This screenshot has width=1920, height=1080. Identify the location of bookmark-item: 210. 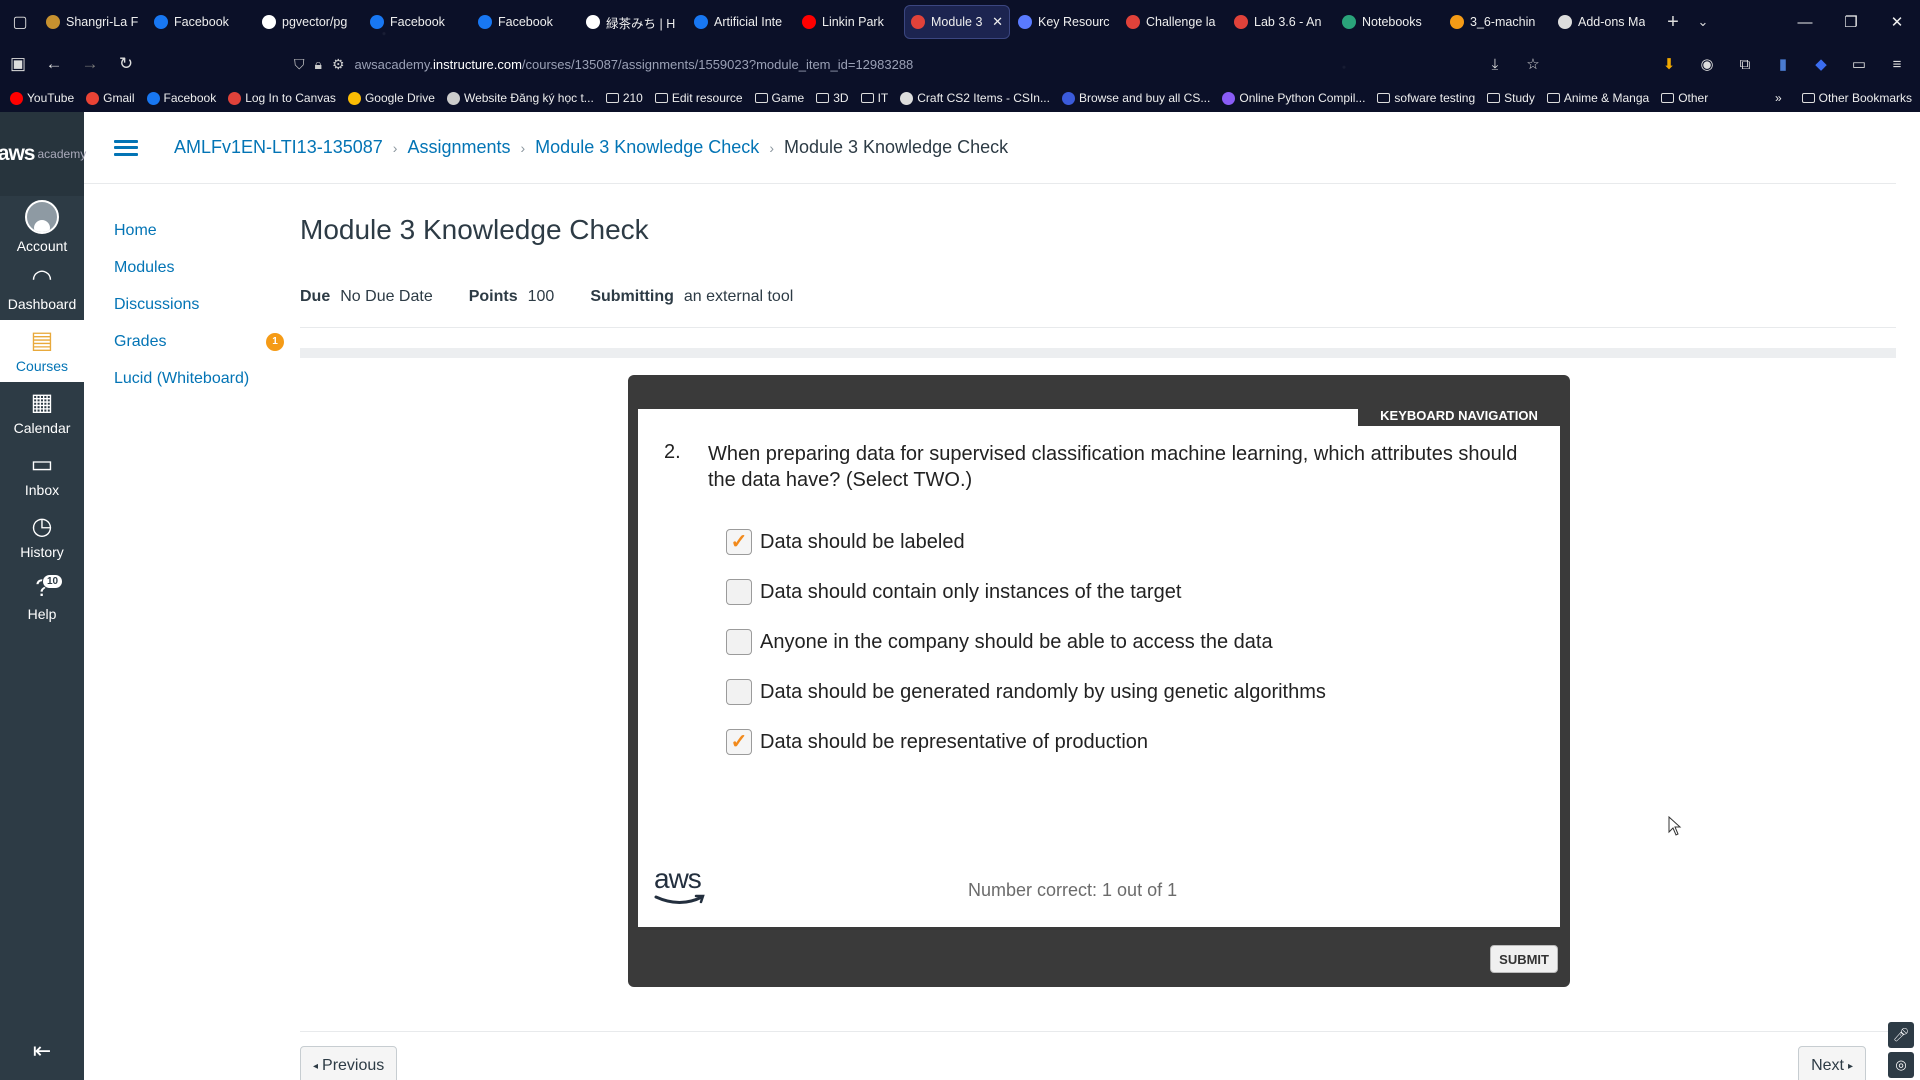
(624, 98).